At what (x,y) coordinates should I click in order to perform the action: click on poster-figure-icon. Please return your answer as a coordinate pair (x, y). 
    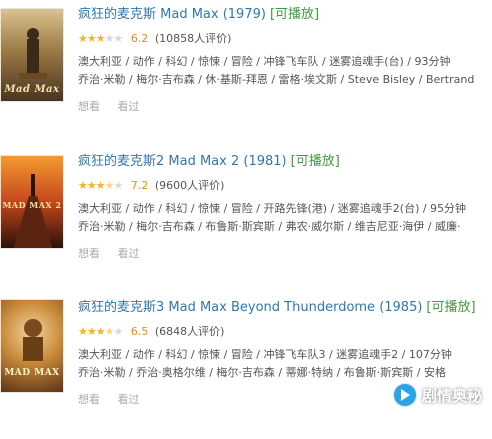
    Looking at the image, I should click on (33, 340).